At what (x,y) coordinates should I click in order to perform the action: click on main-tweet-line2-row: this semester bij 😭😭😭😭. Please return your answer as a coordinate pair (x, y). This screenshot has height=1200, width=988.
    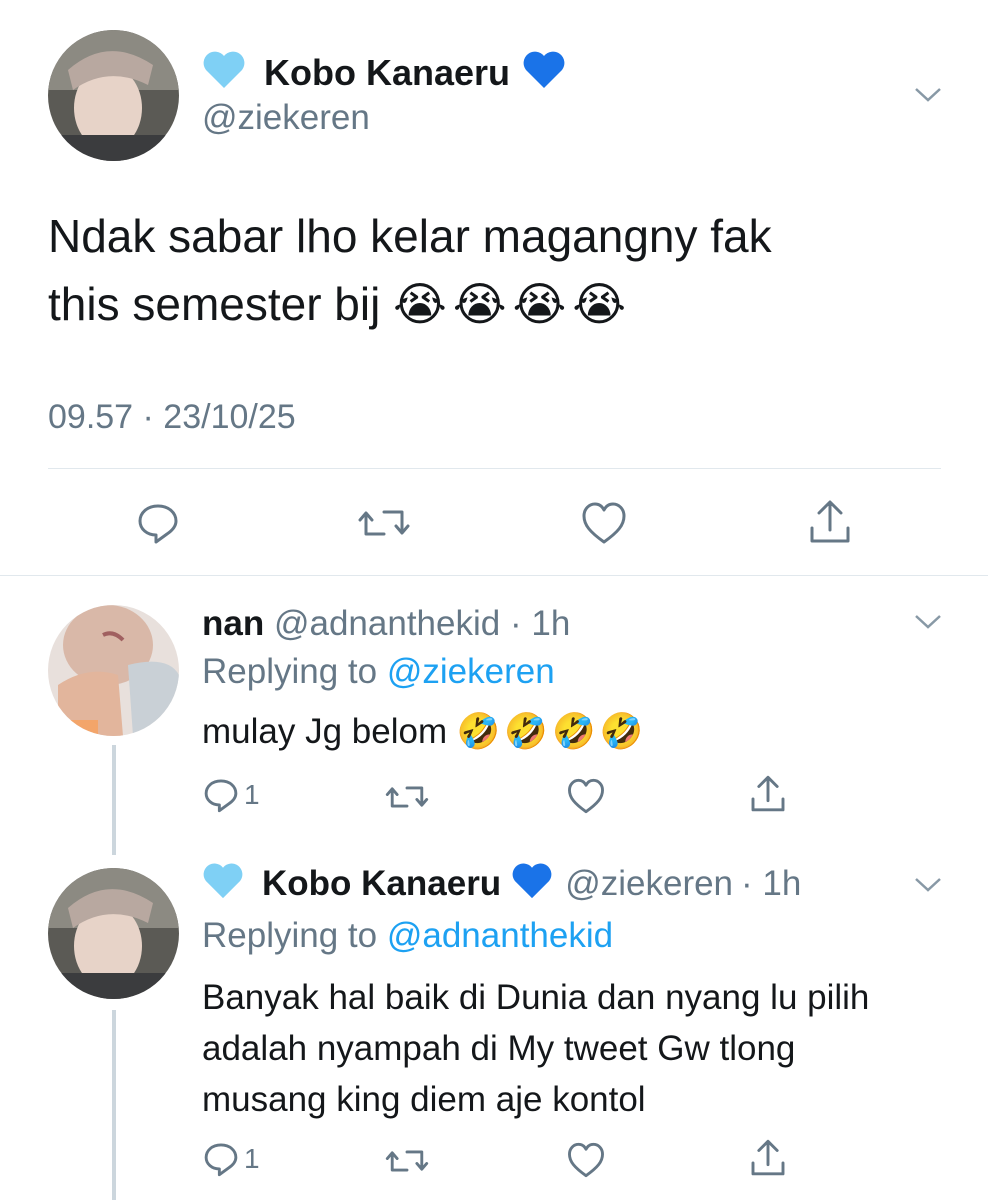
    Looking at the image, I should click on (410, 304).